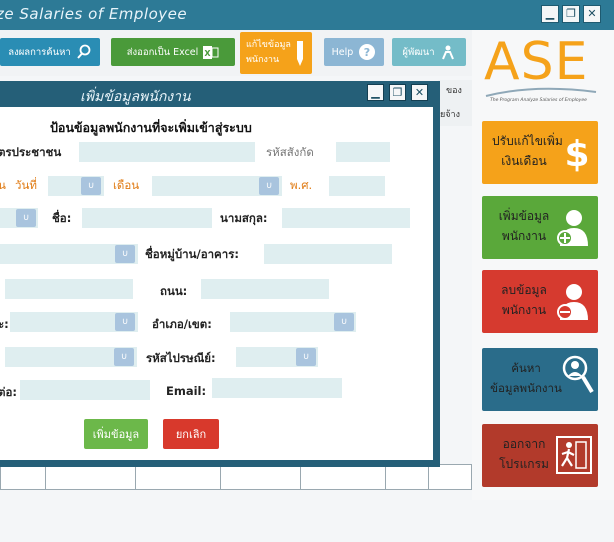 Image resolution: width=614 pixels, height=542 pixels. What do you see at coordinates (375, 92) in the screenshot?
I see `dialog-minimize-button: ▁` at bounding box center [375, 92].